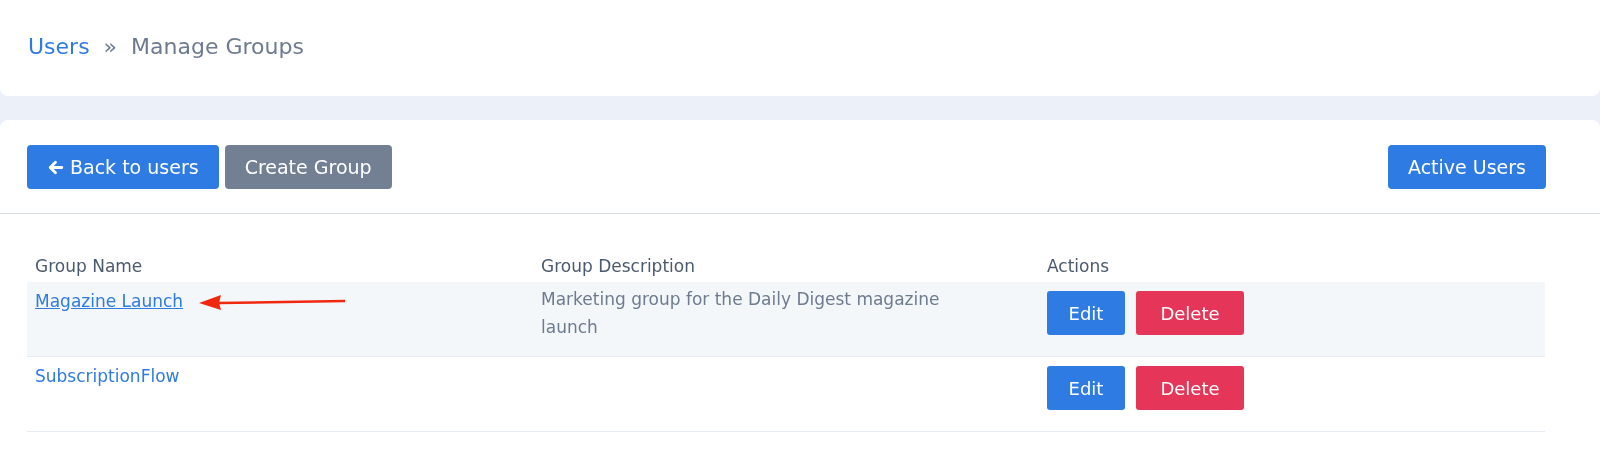  Describe the element at coordinates (1078, 266) in the screenshot. I see `column-header: Actions` at that location.